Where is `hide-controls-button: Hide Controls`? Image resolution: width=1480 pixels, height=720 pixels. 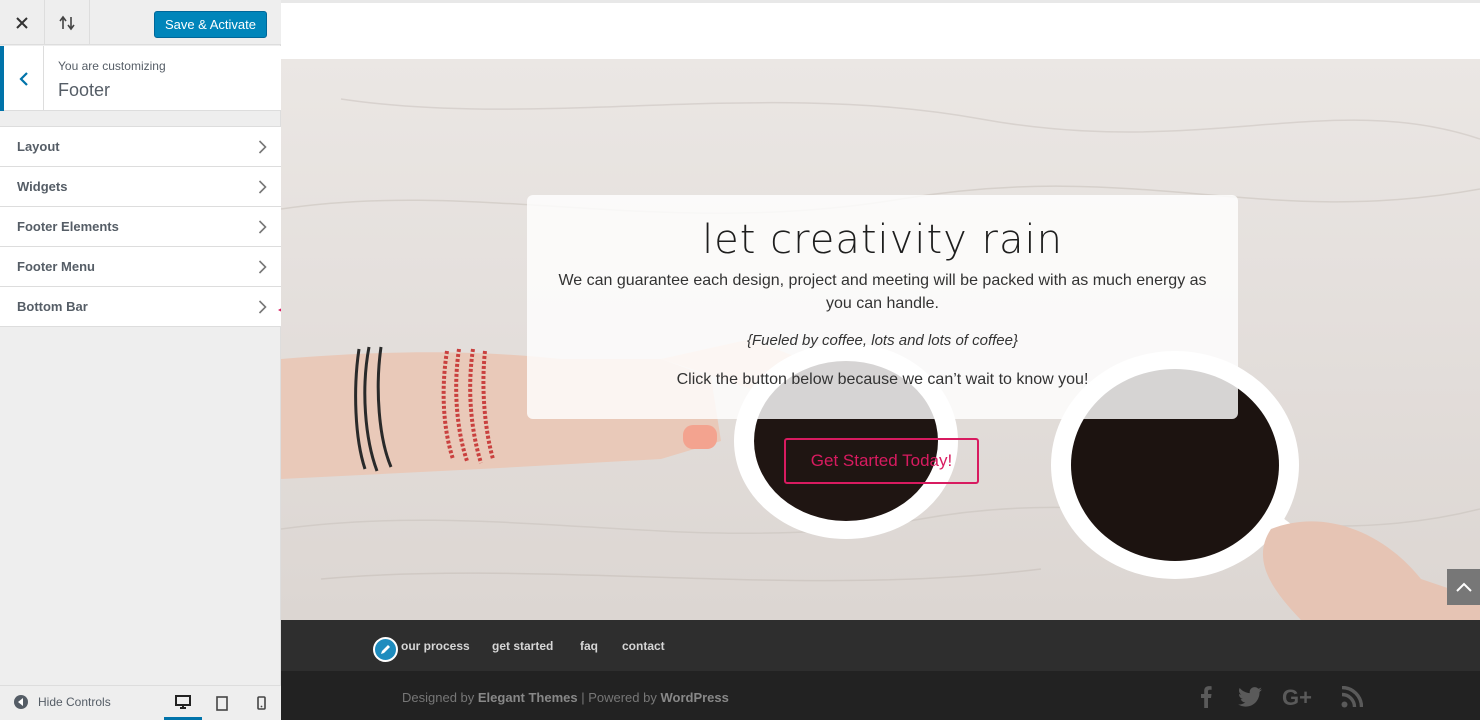
hide-controls-button: Hide Controls is located at coordinates (62, 702).